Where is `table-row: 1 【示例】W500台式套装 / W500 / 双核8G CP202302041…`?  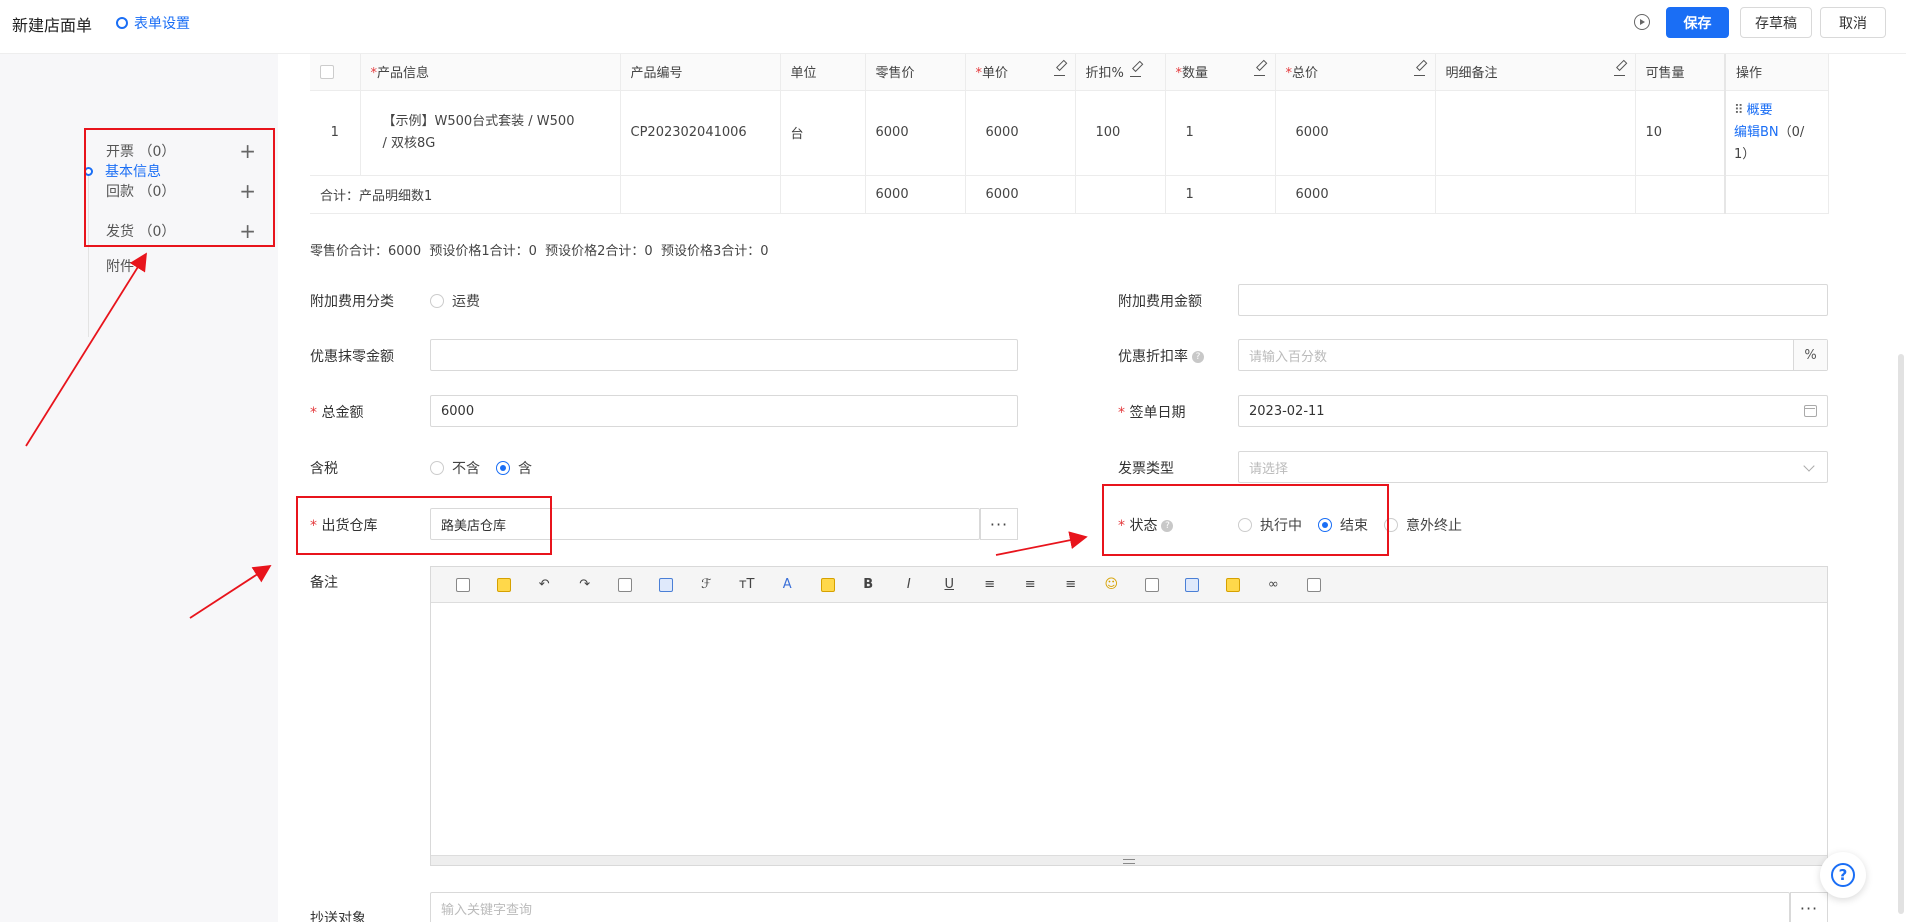
table-row: 1 【示例】W500台式套装 / W500 / 双核8G CP202302041… is located at coordinates (1069, 133).